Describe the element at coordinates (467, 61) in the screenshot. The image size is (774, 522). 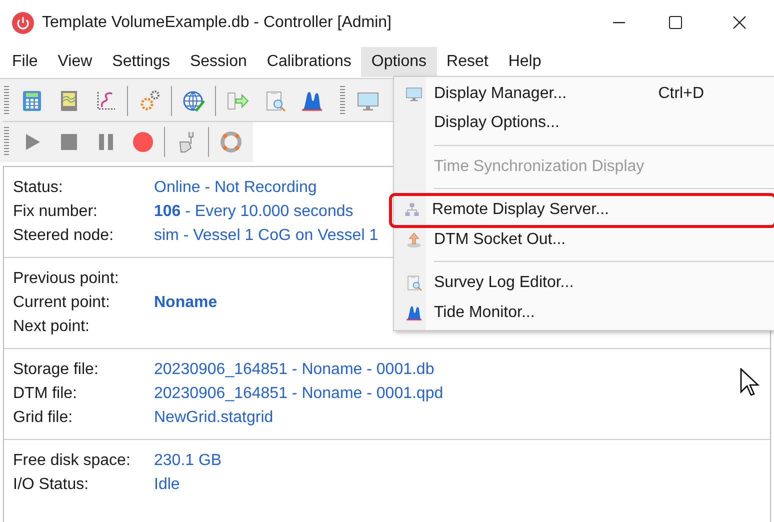
I see `menu-bar-item: Reset` at that location.